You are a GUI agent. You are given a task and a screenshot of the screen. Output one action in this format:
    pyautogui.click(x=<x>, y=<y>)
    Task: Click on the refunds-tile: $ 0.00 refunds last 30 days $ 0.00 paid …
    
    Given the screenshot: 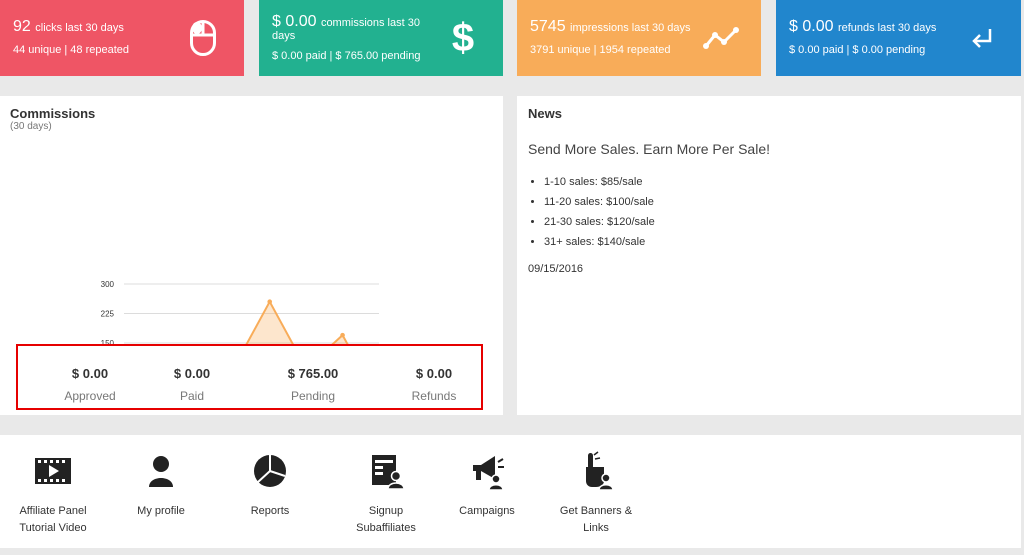 What is the action you would take?
    pyautogui.click(x=898, y=38)
    